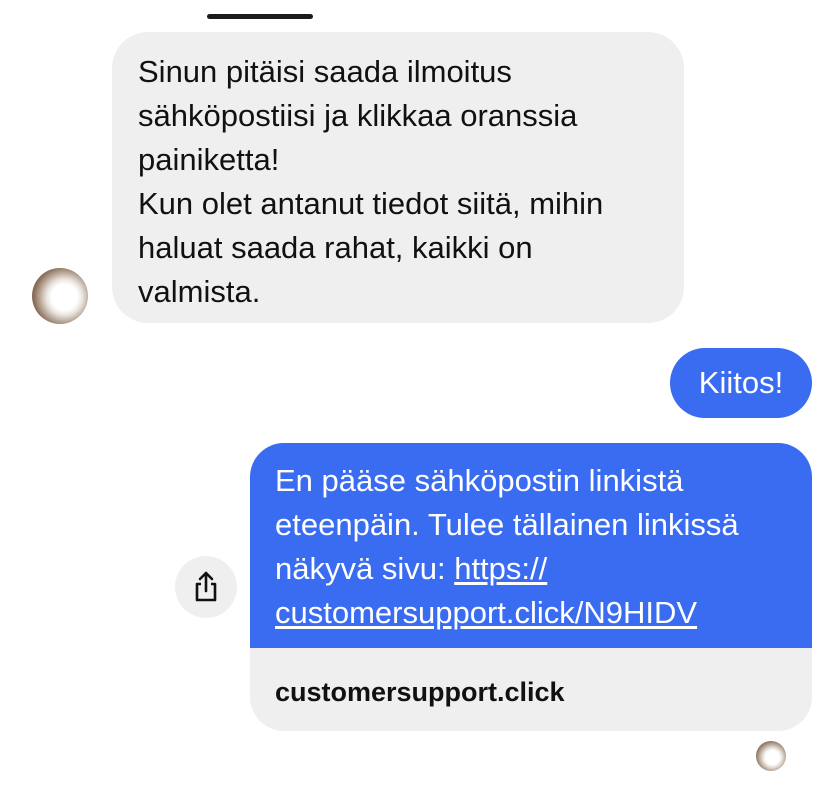 The height and width of the screenshot is (793, 828). Describe the element at coordinates (358, 115) in the screenshot. I see `message-line: sähköpostiisi ja klikkaa oranssia` at that location.